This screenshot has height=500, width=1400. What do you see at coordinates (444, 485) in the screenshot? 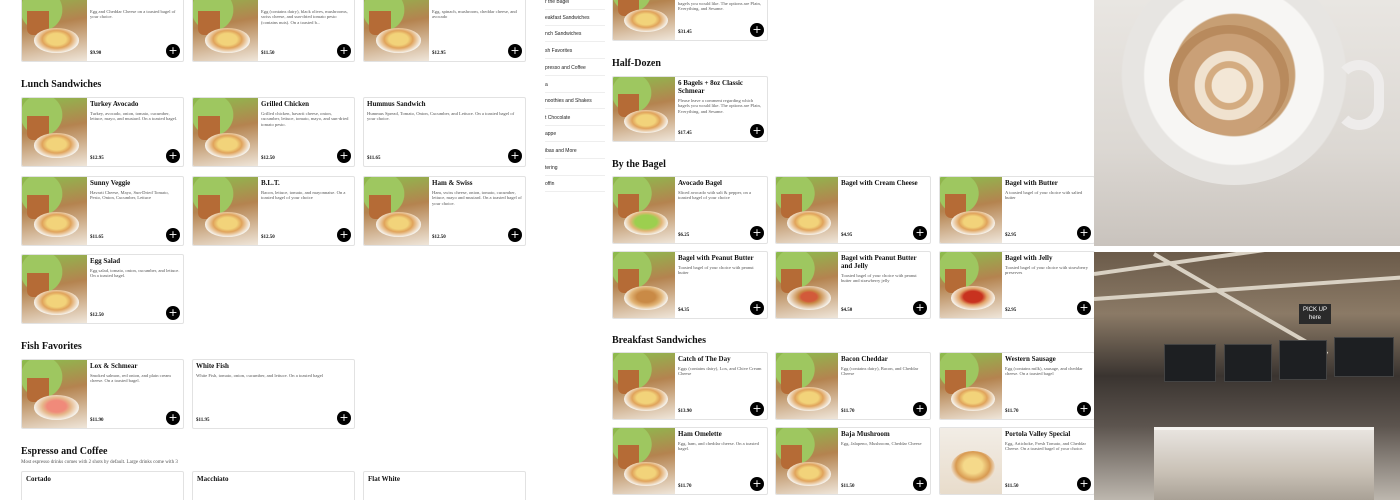
I see `menu-item-card: Flat White` at bounding box center [444, 485].